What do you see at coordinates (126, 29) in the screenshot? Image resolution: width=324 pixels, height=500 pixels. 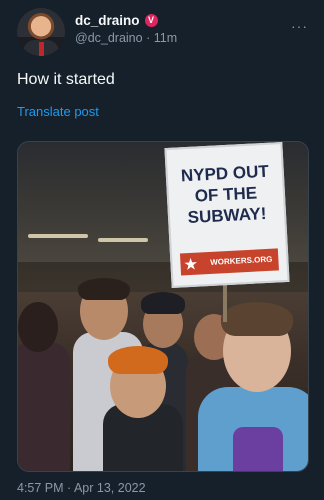 I see `user-info: dc_draino V @dc_draino · 11m` at bounding box center [126, 29].